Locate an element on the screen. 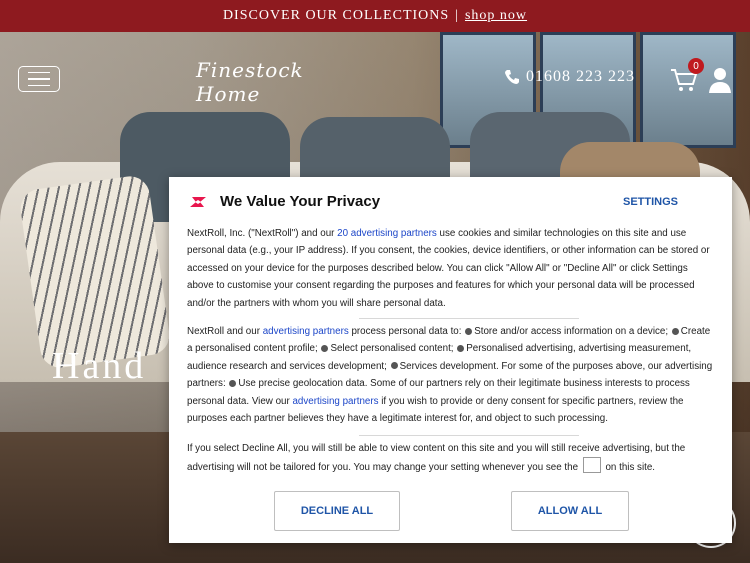 The height and width of the screenshot is (563, 750). phone-icon is located at coordinates (512, 77).